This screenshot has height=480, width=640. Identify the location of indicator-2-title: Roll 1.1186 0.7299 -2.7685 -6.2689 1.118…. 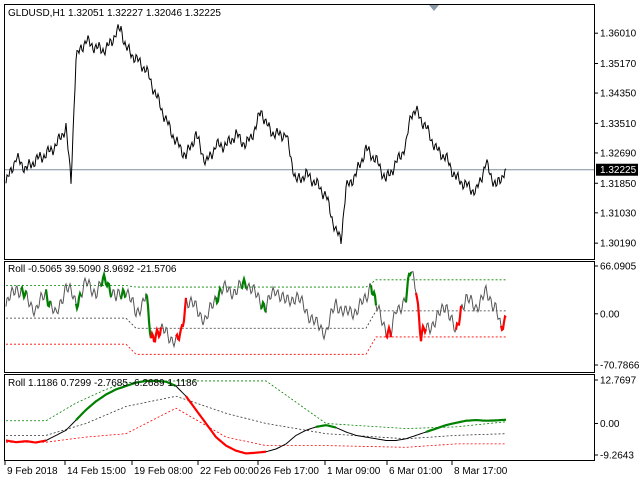
(103, 383).